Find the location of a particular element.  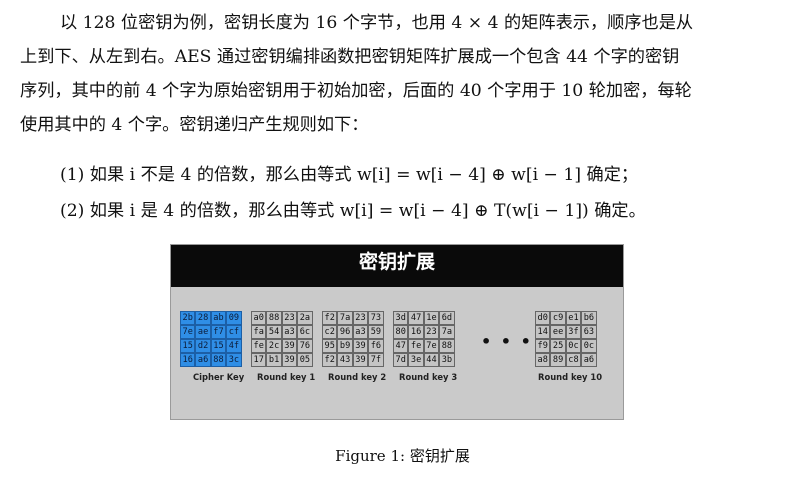

round-key-10-cell: a8 is located at coordinates (543, 360).